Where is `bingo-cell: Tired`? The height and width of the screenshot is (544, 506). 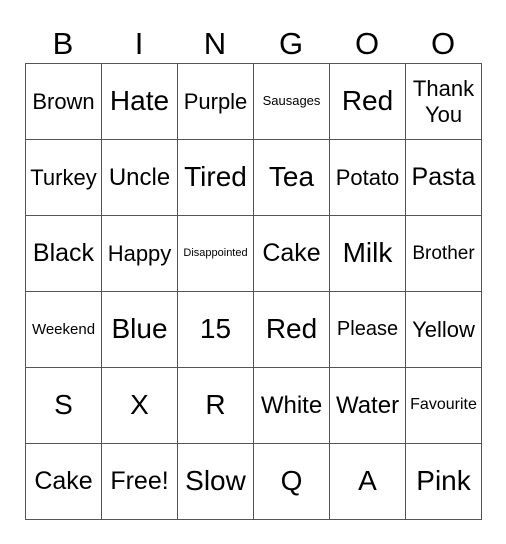
bingo-cell: Tired is located at coordinates (215, 177).